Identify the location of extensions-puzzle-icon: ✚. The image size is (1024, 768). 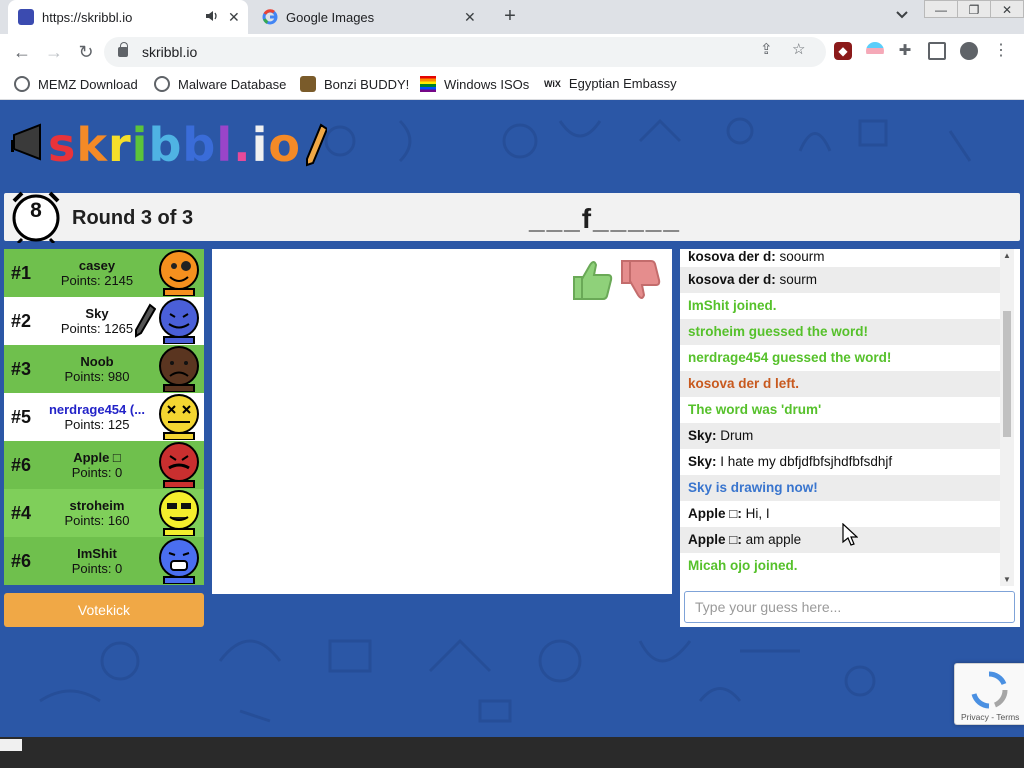
(905, 51).